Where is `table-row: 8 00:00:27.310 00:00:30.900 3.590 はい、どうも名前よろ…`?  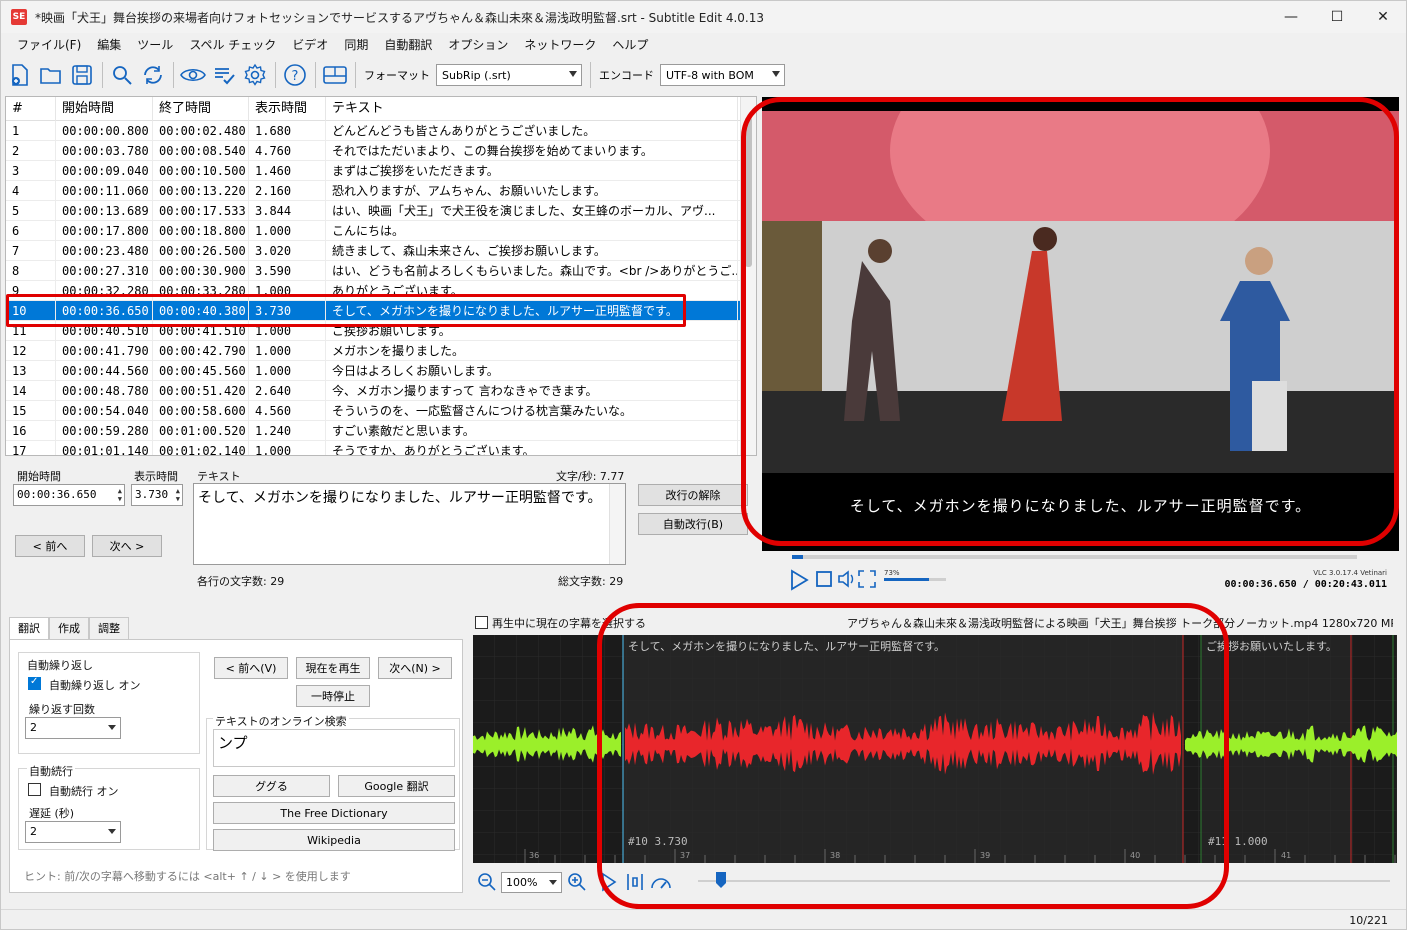
table-row: 8 00:00:27.310 00:00:30.900 3.590 はい、どうも名前よろ… is located at coordinates (381, 270).